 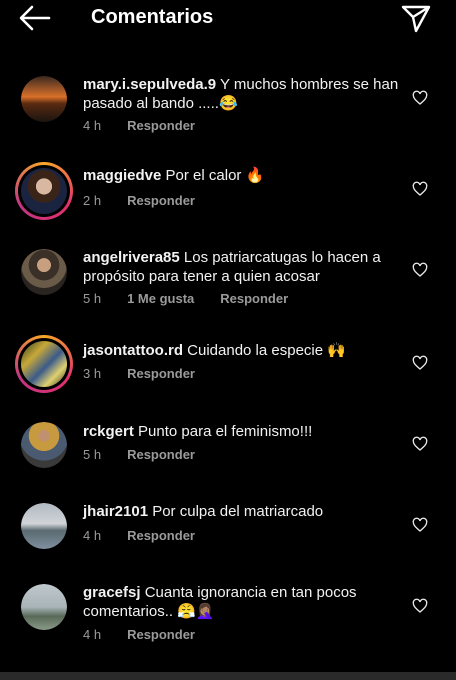 I want to click on comment-time: 2 h, so click(x=92, y=200).